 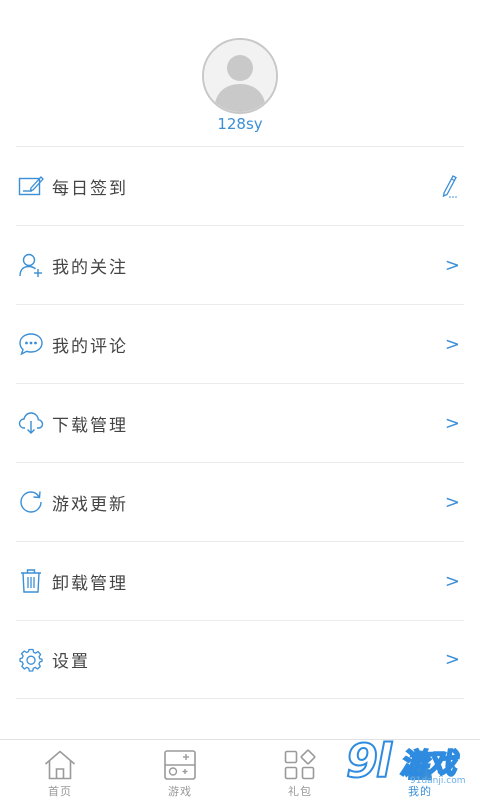 What do you see at coordinates (240, 124) in the screenshot?
I see `username: 128sy` at bounding box center [240, 124].